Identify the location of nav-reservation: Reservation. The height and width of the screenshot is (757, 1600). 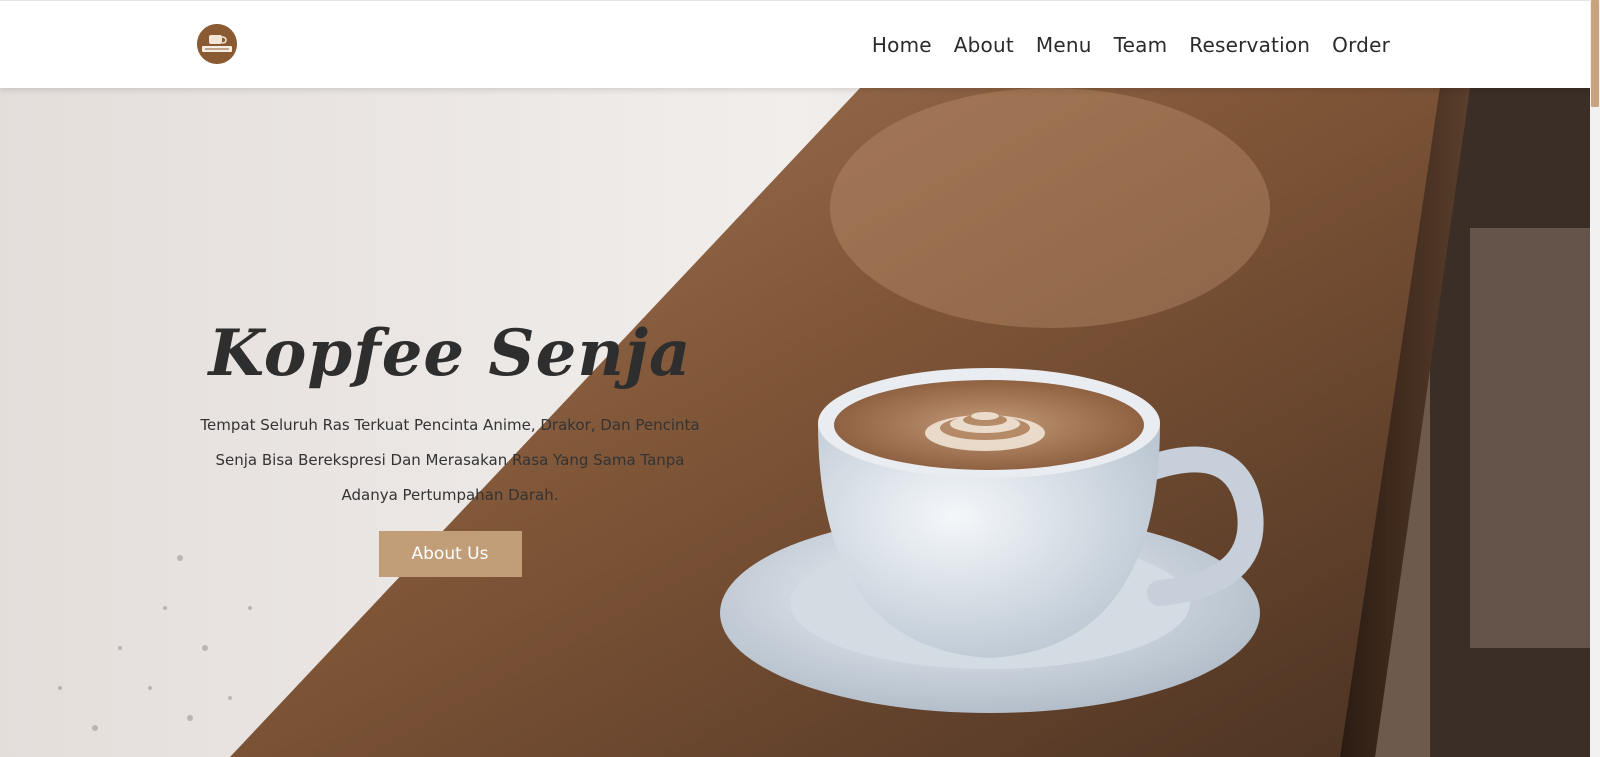
(1249, 45).